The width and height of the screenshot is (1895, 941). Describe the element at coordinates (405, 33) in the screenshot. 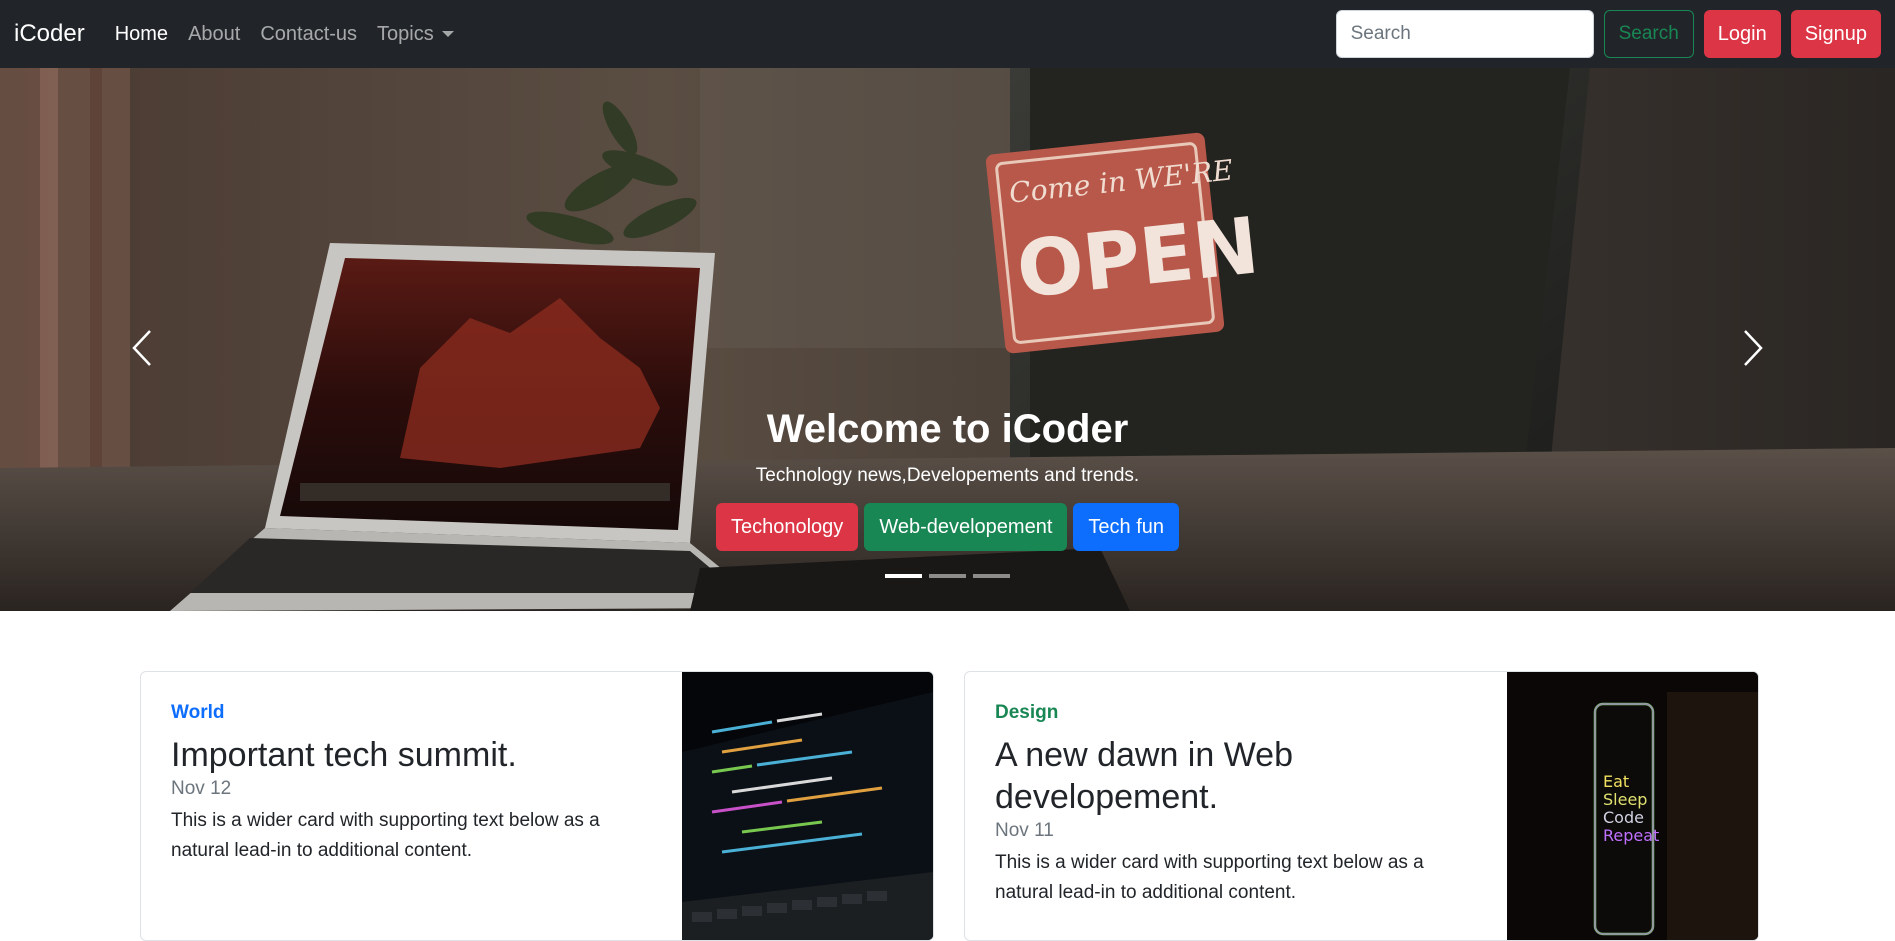

I see `nav-dropdown-topics-label: Topics` at that location.